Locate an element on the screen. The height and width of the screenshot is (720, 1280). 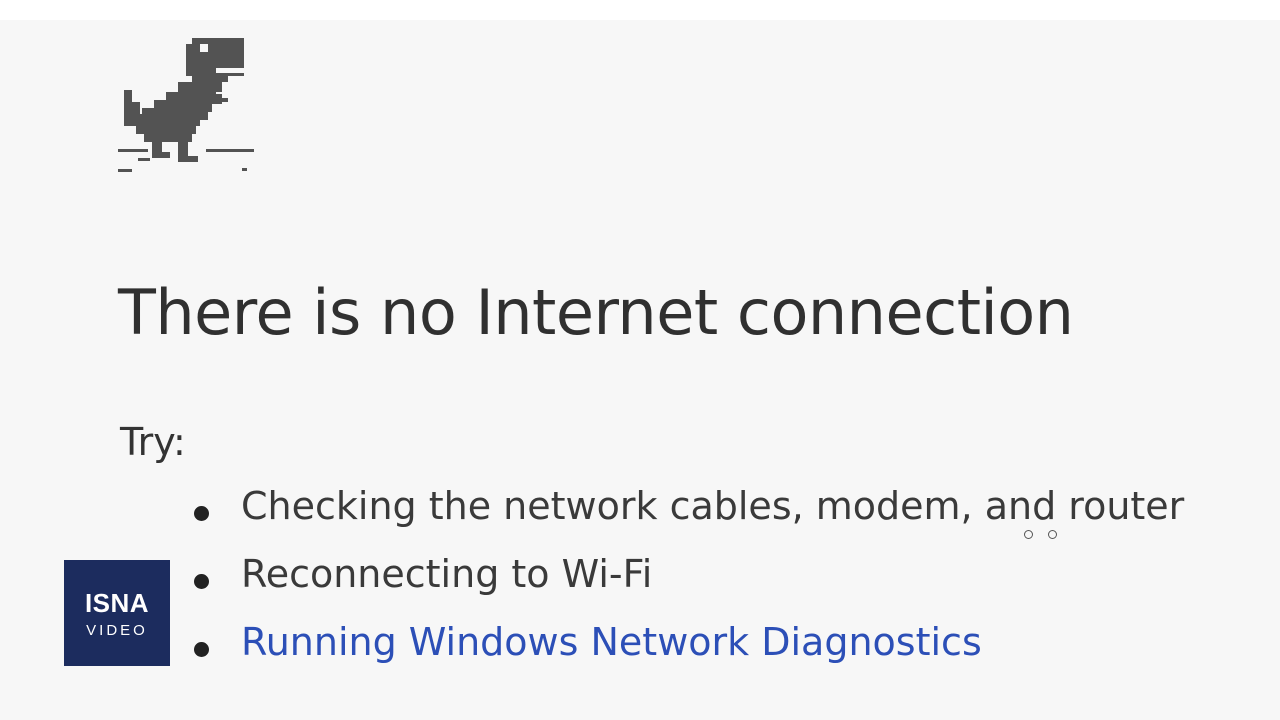
network-diagnostics-link: Running Windows Network Diagnostics is located at coordinates (611, 642).